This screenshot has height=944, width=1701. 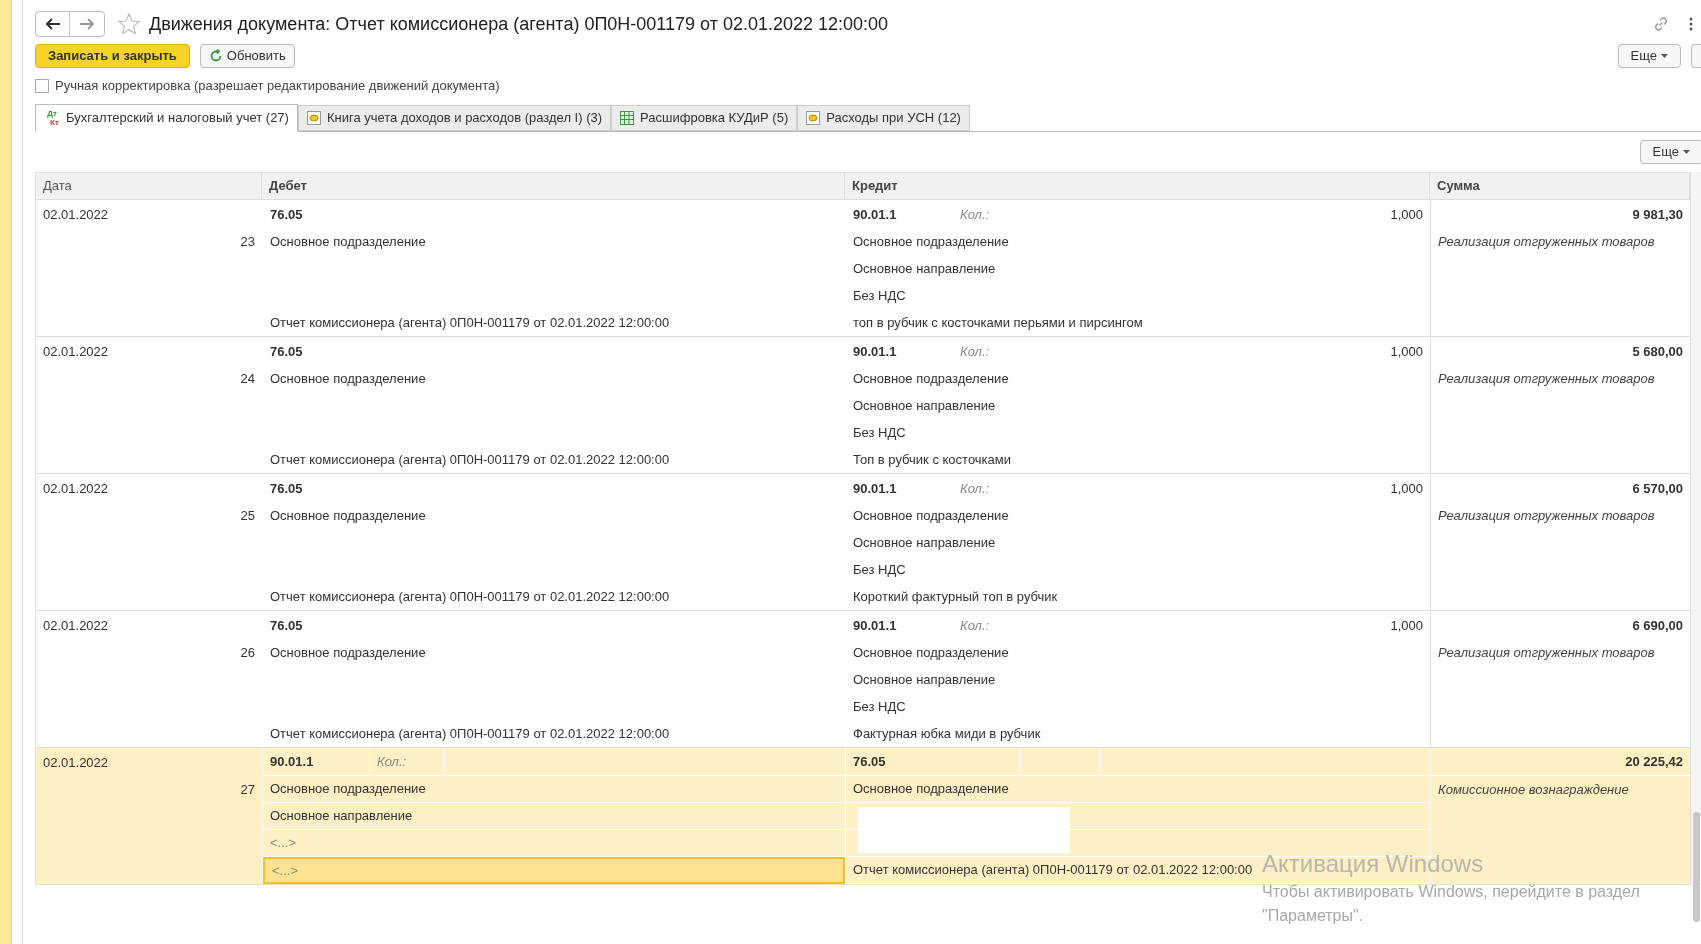 What do you see at coordinates (247, 652) in the screenshot?
I see `row-number: 26` at bounding box center [247, 652].